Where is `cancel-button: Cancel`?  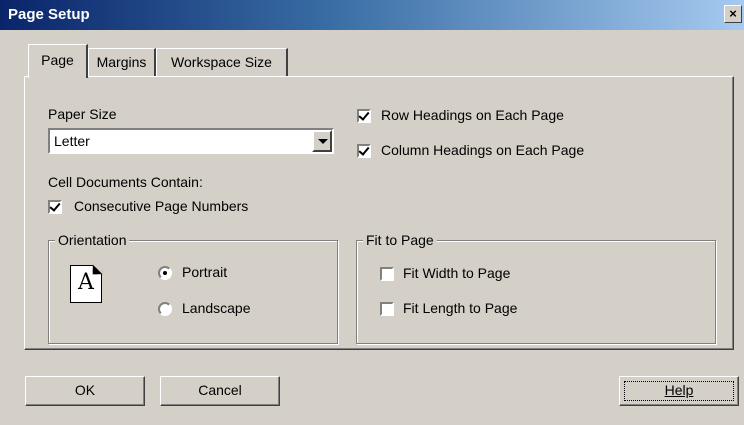
cancel-button: Cancel is located at coordinates (220, 391).